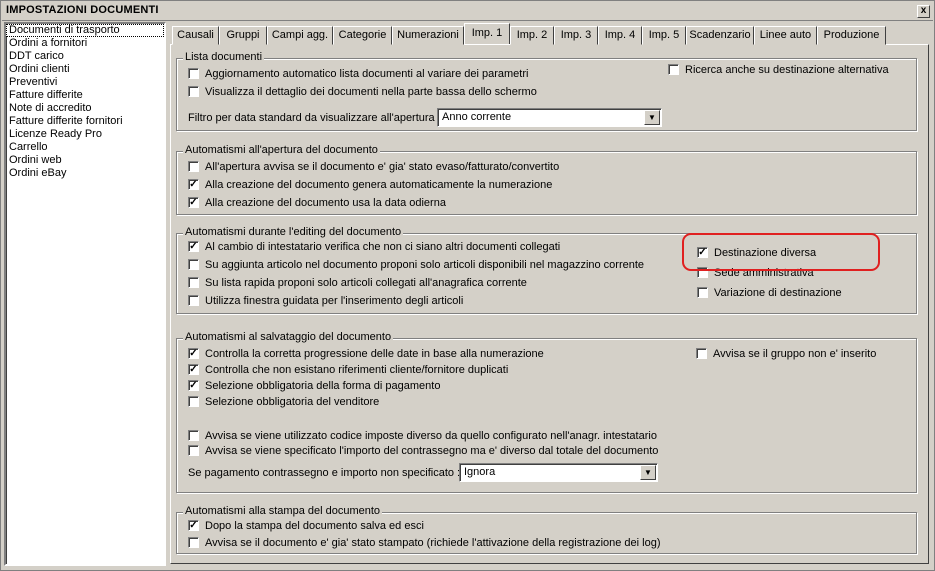 Image resolution: width=935 pixels, height=571 pixels. I want to click on tab-imp-5: Imp. 5, so click(664, 35).